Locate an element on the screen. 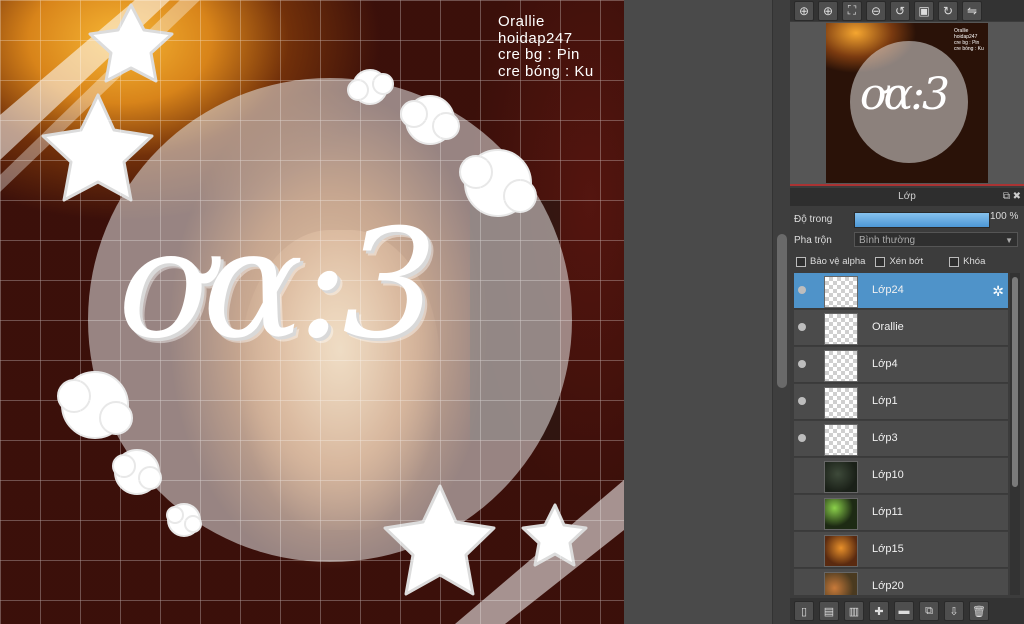 The image size is (1024, 624). thumb-credit-line: cre bóng : Ku is located at coordinates (969, 49).